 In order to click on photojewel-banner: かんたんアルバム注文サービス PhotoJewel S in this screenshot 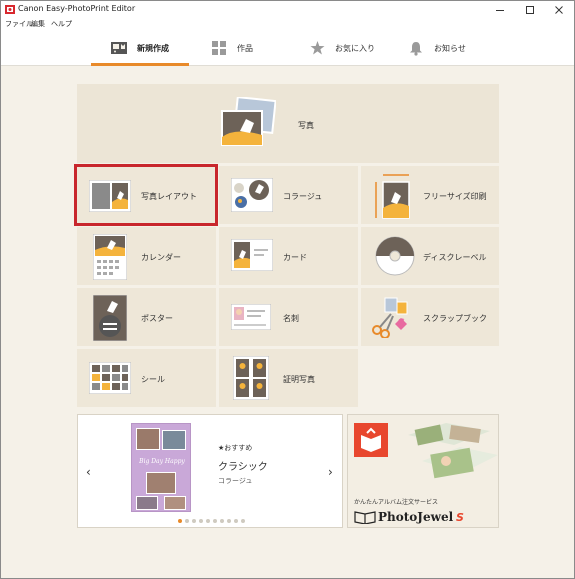, I will do `click(423, 471)`.